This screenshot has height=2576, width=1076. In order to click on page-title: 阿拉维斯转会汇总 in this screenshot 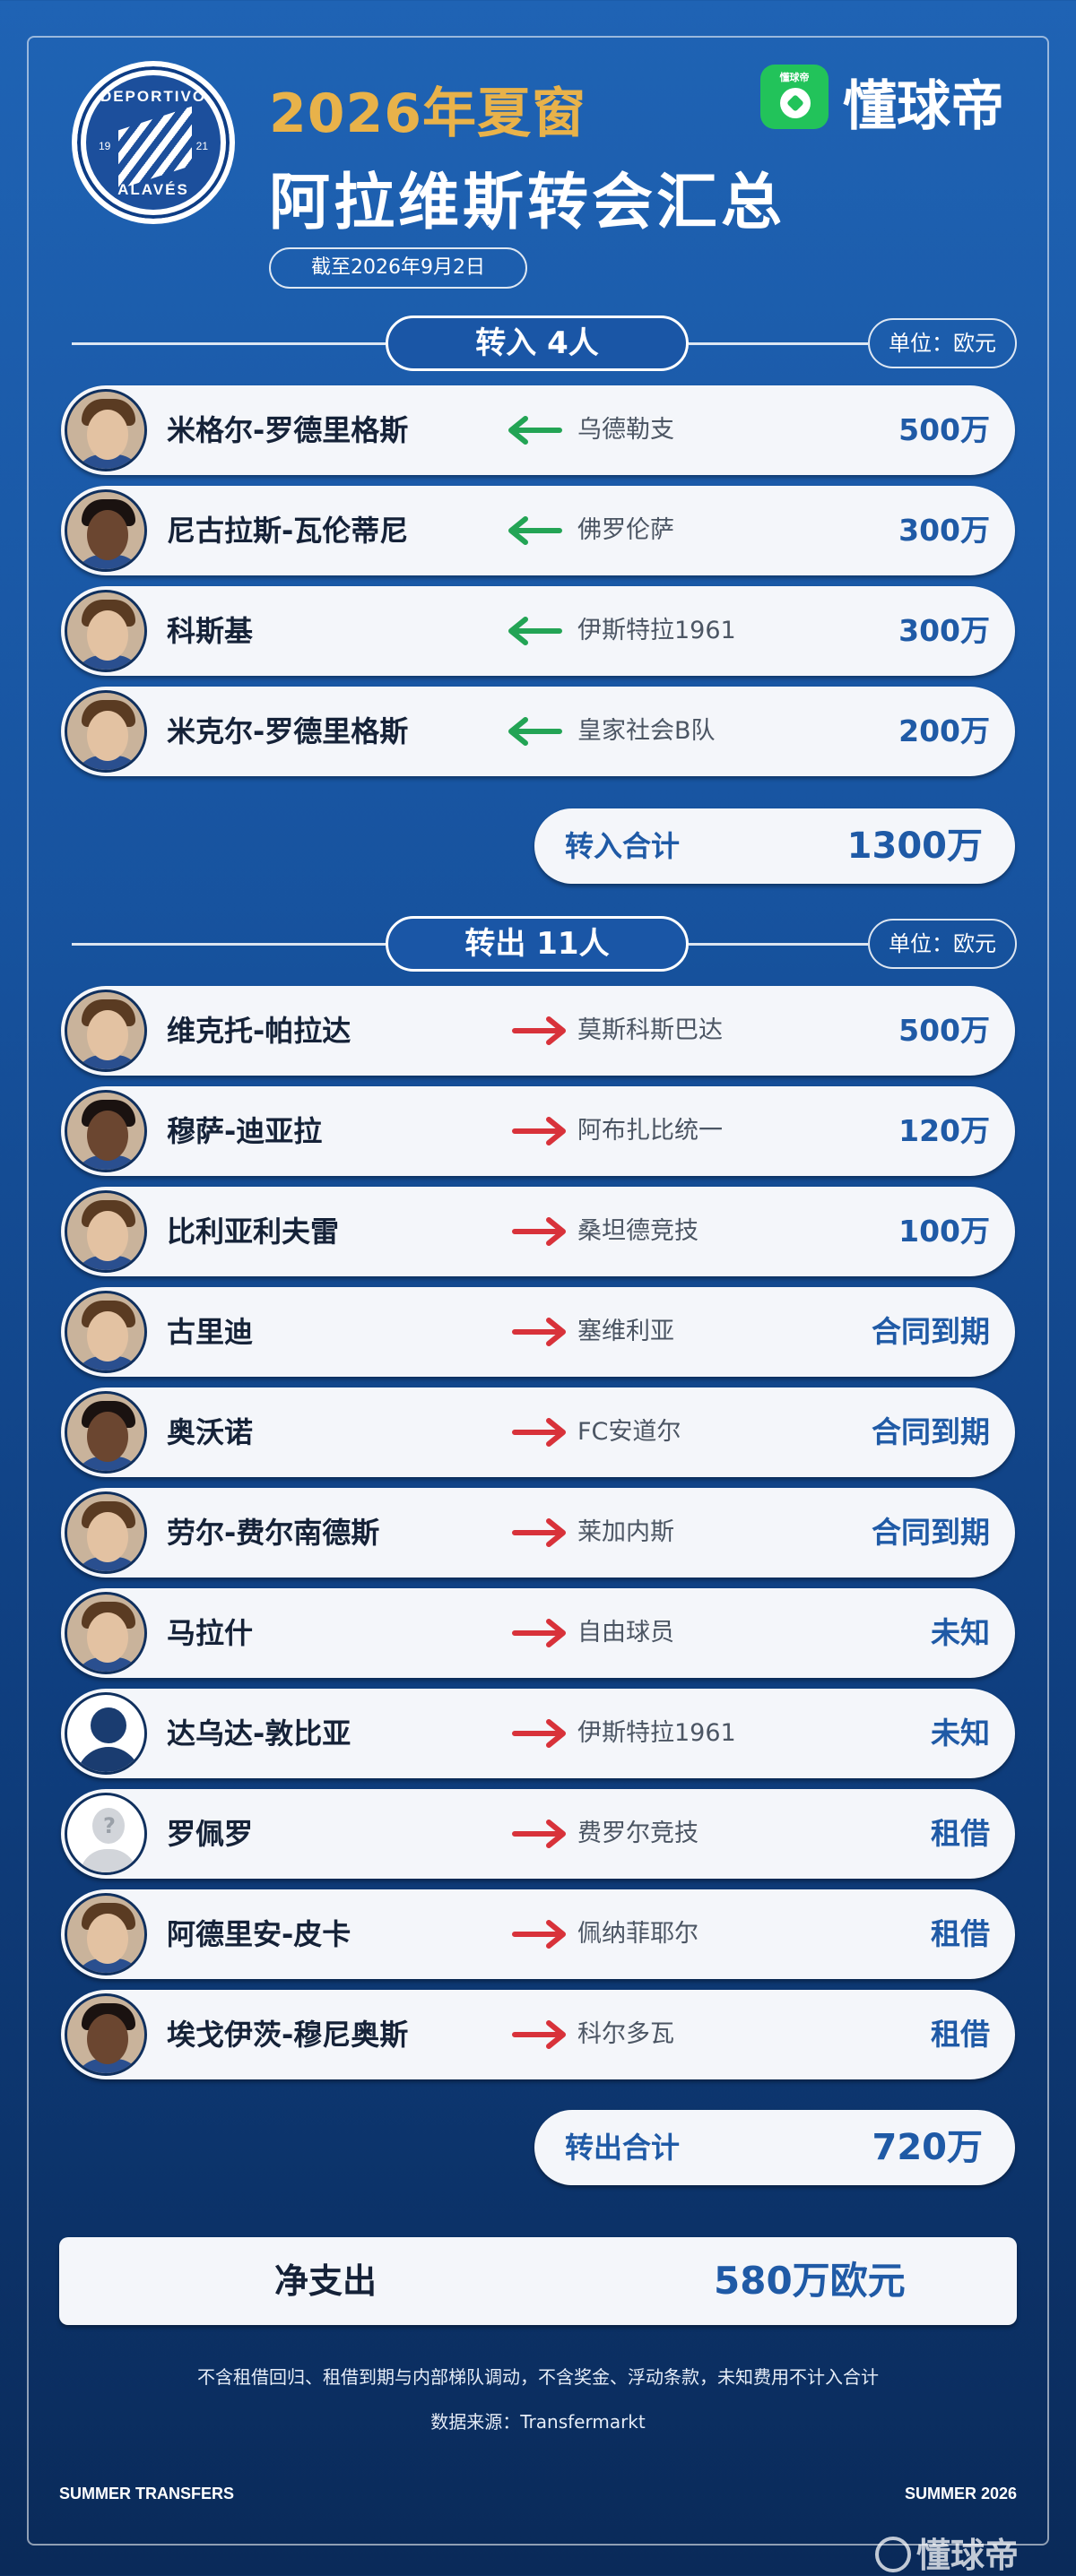, I will do `click(527, 203)`.